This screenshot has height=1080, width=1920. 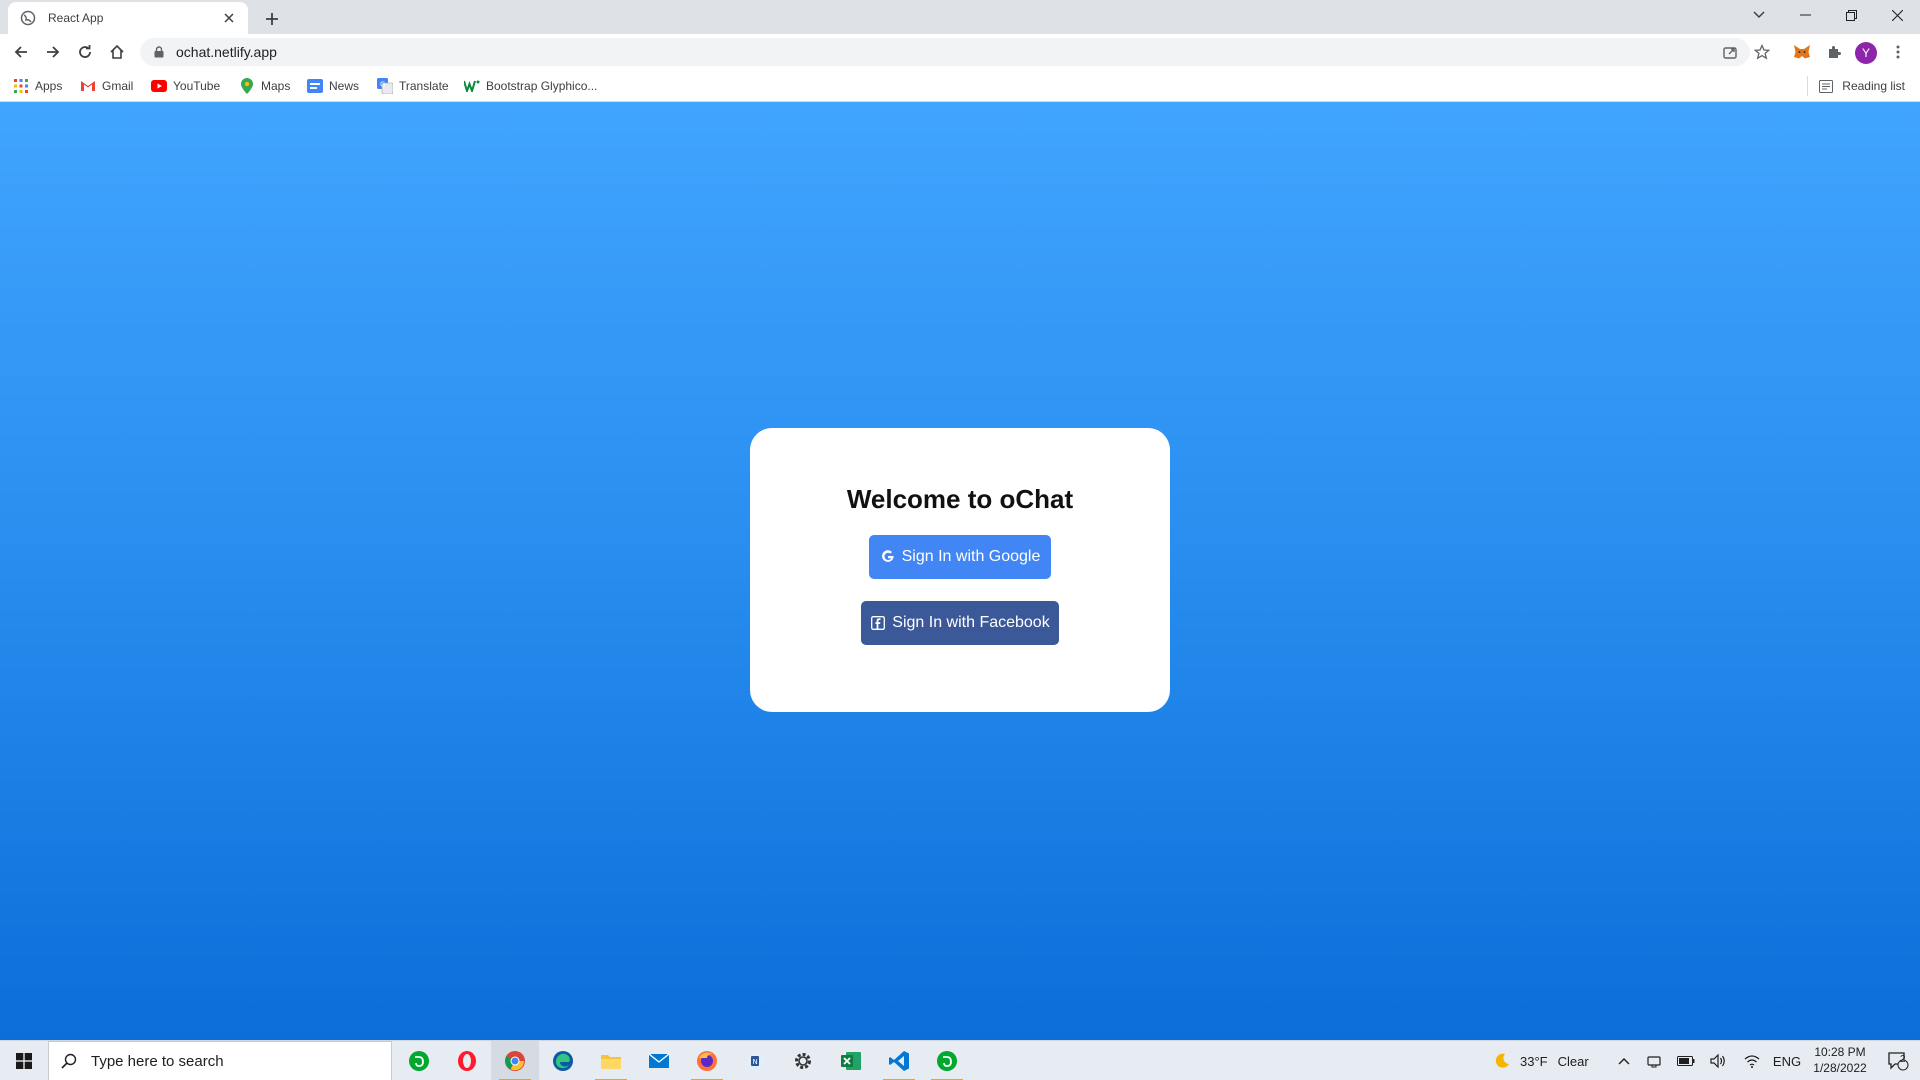 I want to click on lock-icon, so click(x=159, y=52).